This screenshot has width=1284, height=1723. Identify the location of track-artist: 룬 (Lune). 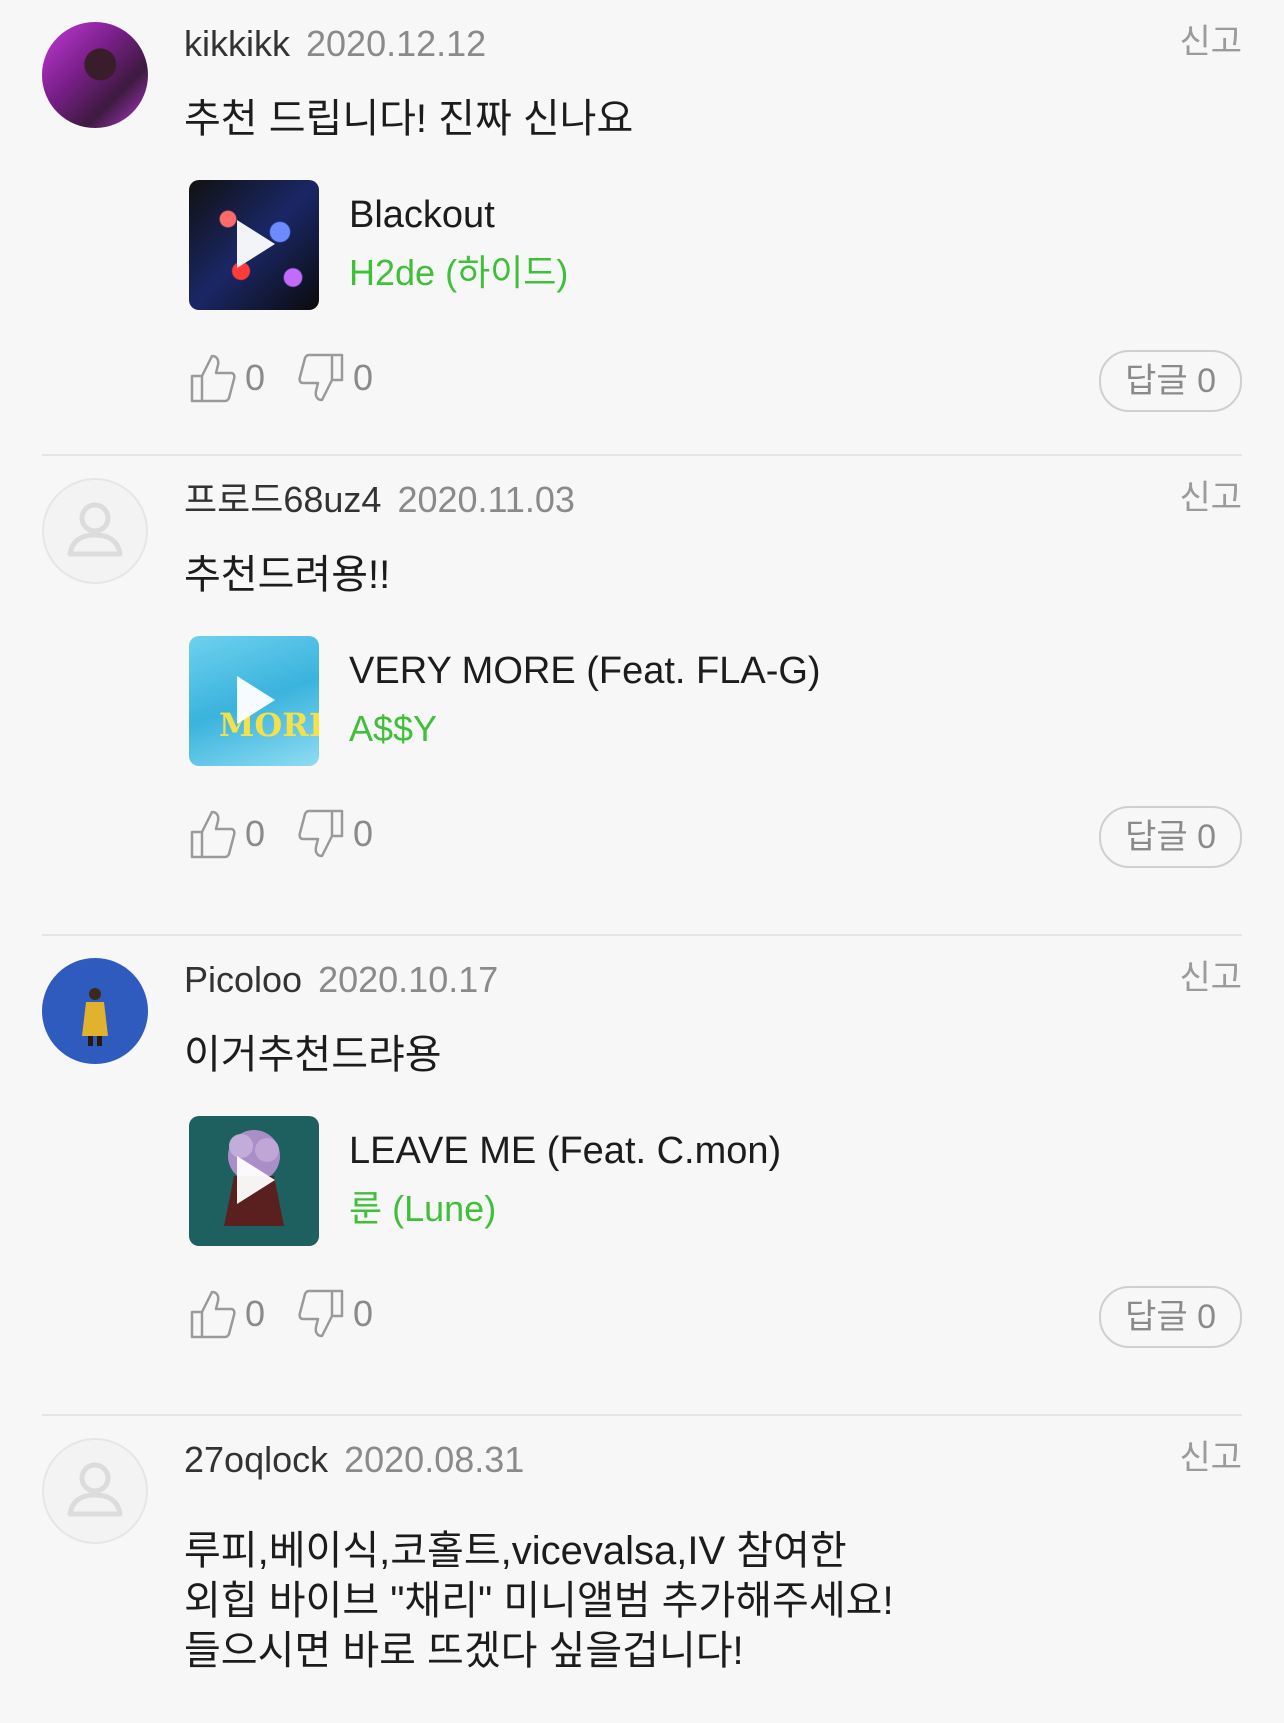
(565, 1209).